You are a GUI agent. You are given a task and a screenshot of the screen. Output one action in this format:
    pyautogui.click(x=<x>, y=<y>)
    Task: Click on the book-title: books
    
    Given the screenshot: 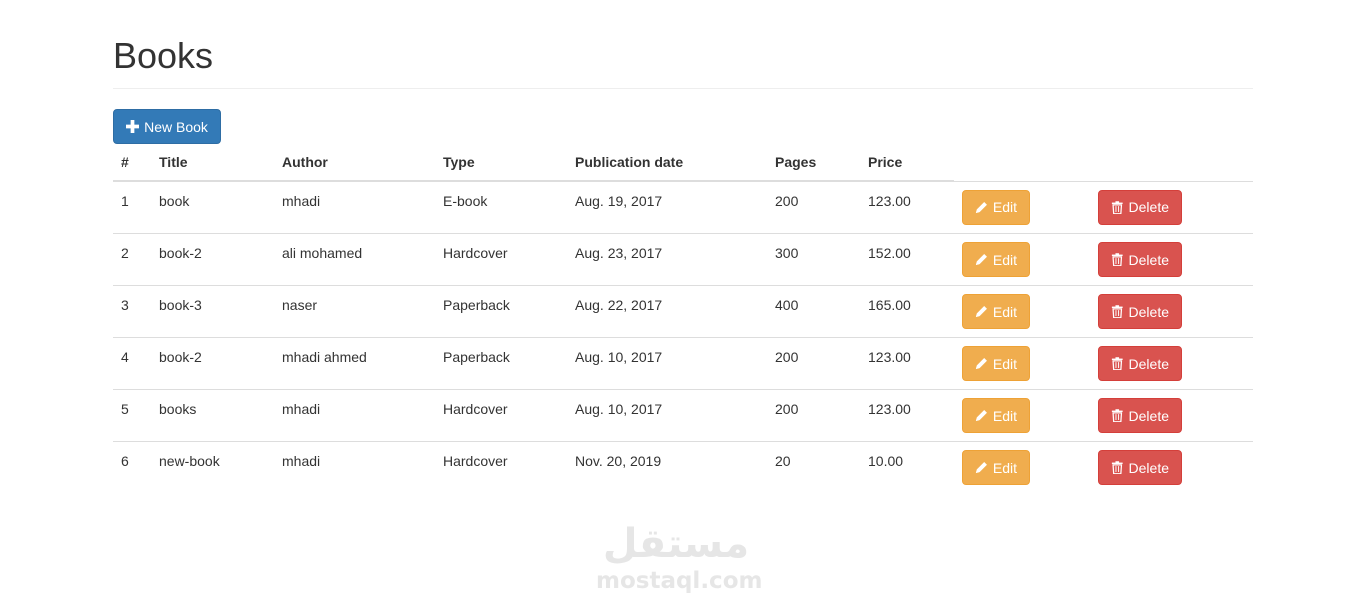 What is the action you would take?
    pyautogui.click(x=178, y=409)
    